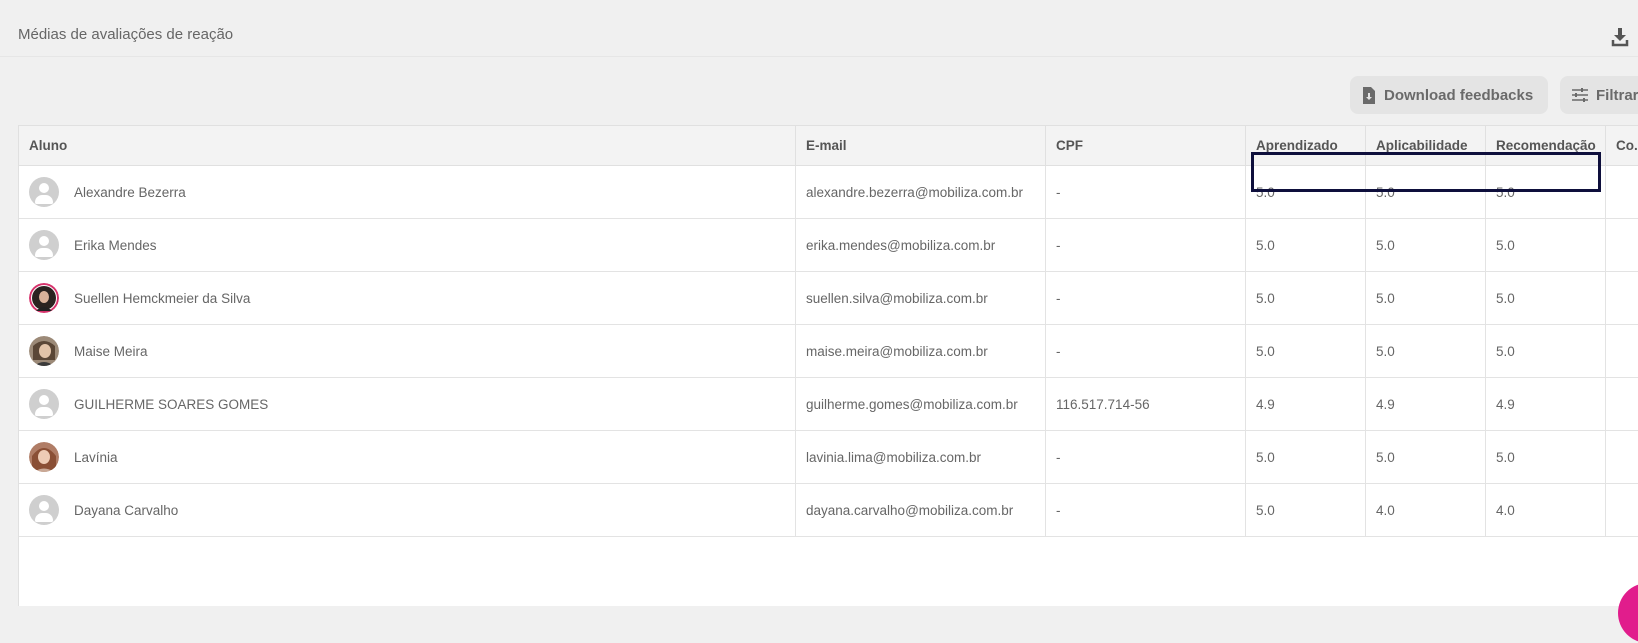  What do you see at coordinates (1426, 404) in the screenshot?
I see `aplicabilidade-cell: 4.9` at bounding box center [1426, 404].